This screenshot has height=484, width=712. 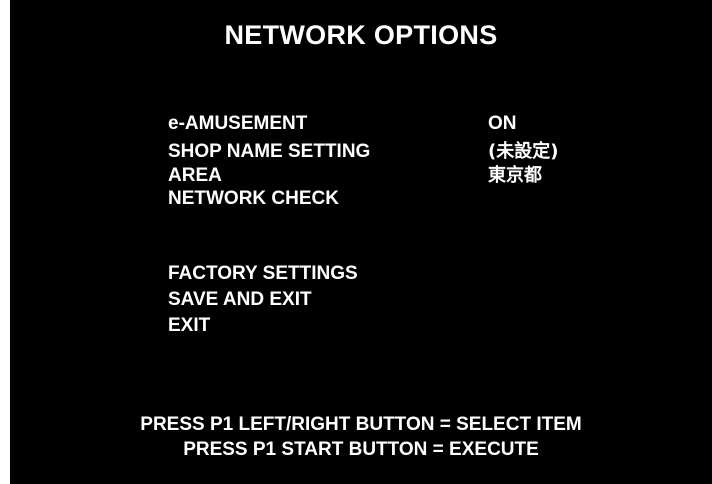 What do you see at coordinates (237, 124) in the screenshot?
I see `menu-item-e-amusement: e-AMUSEMENT` at bounding box center [237, 124].